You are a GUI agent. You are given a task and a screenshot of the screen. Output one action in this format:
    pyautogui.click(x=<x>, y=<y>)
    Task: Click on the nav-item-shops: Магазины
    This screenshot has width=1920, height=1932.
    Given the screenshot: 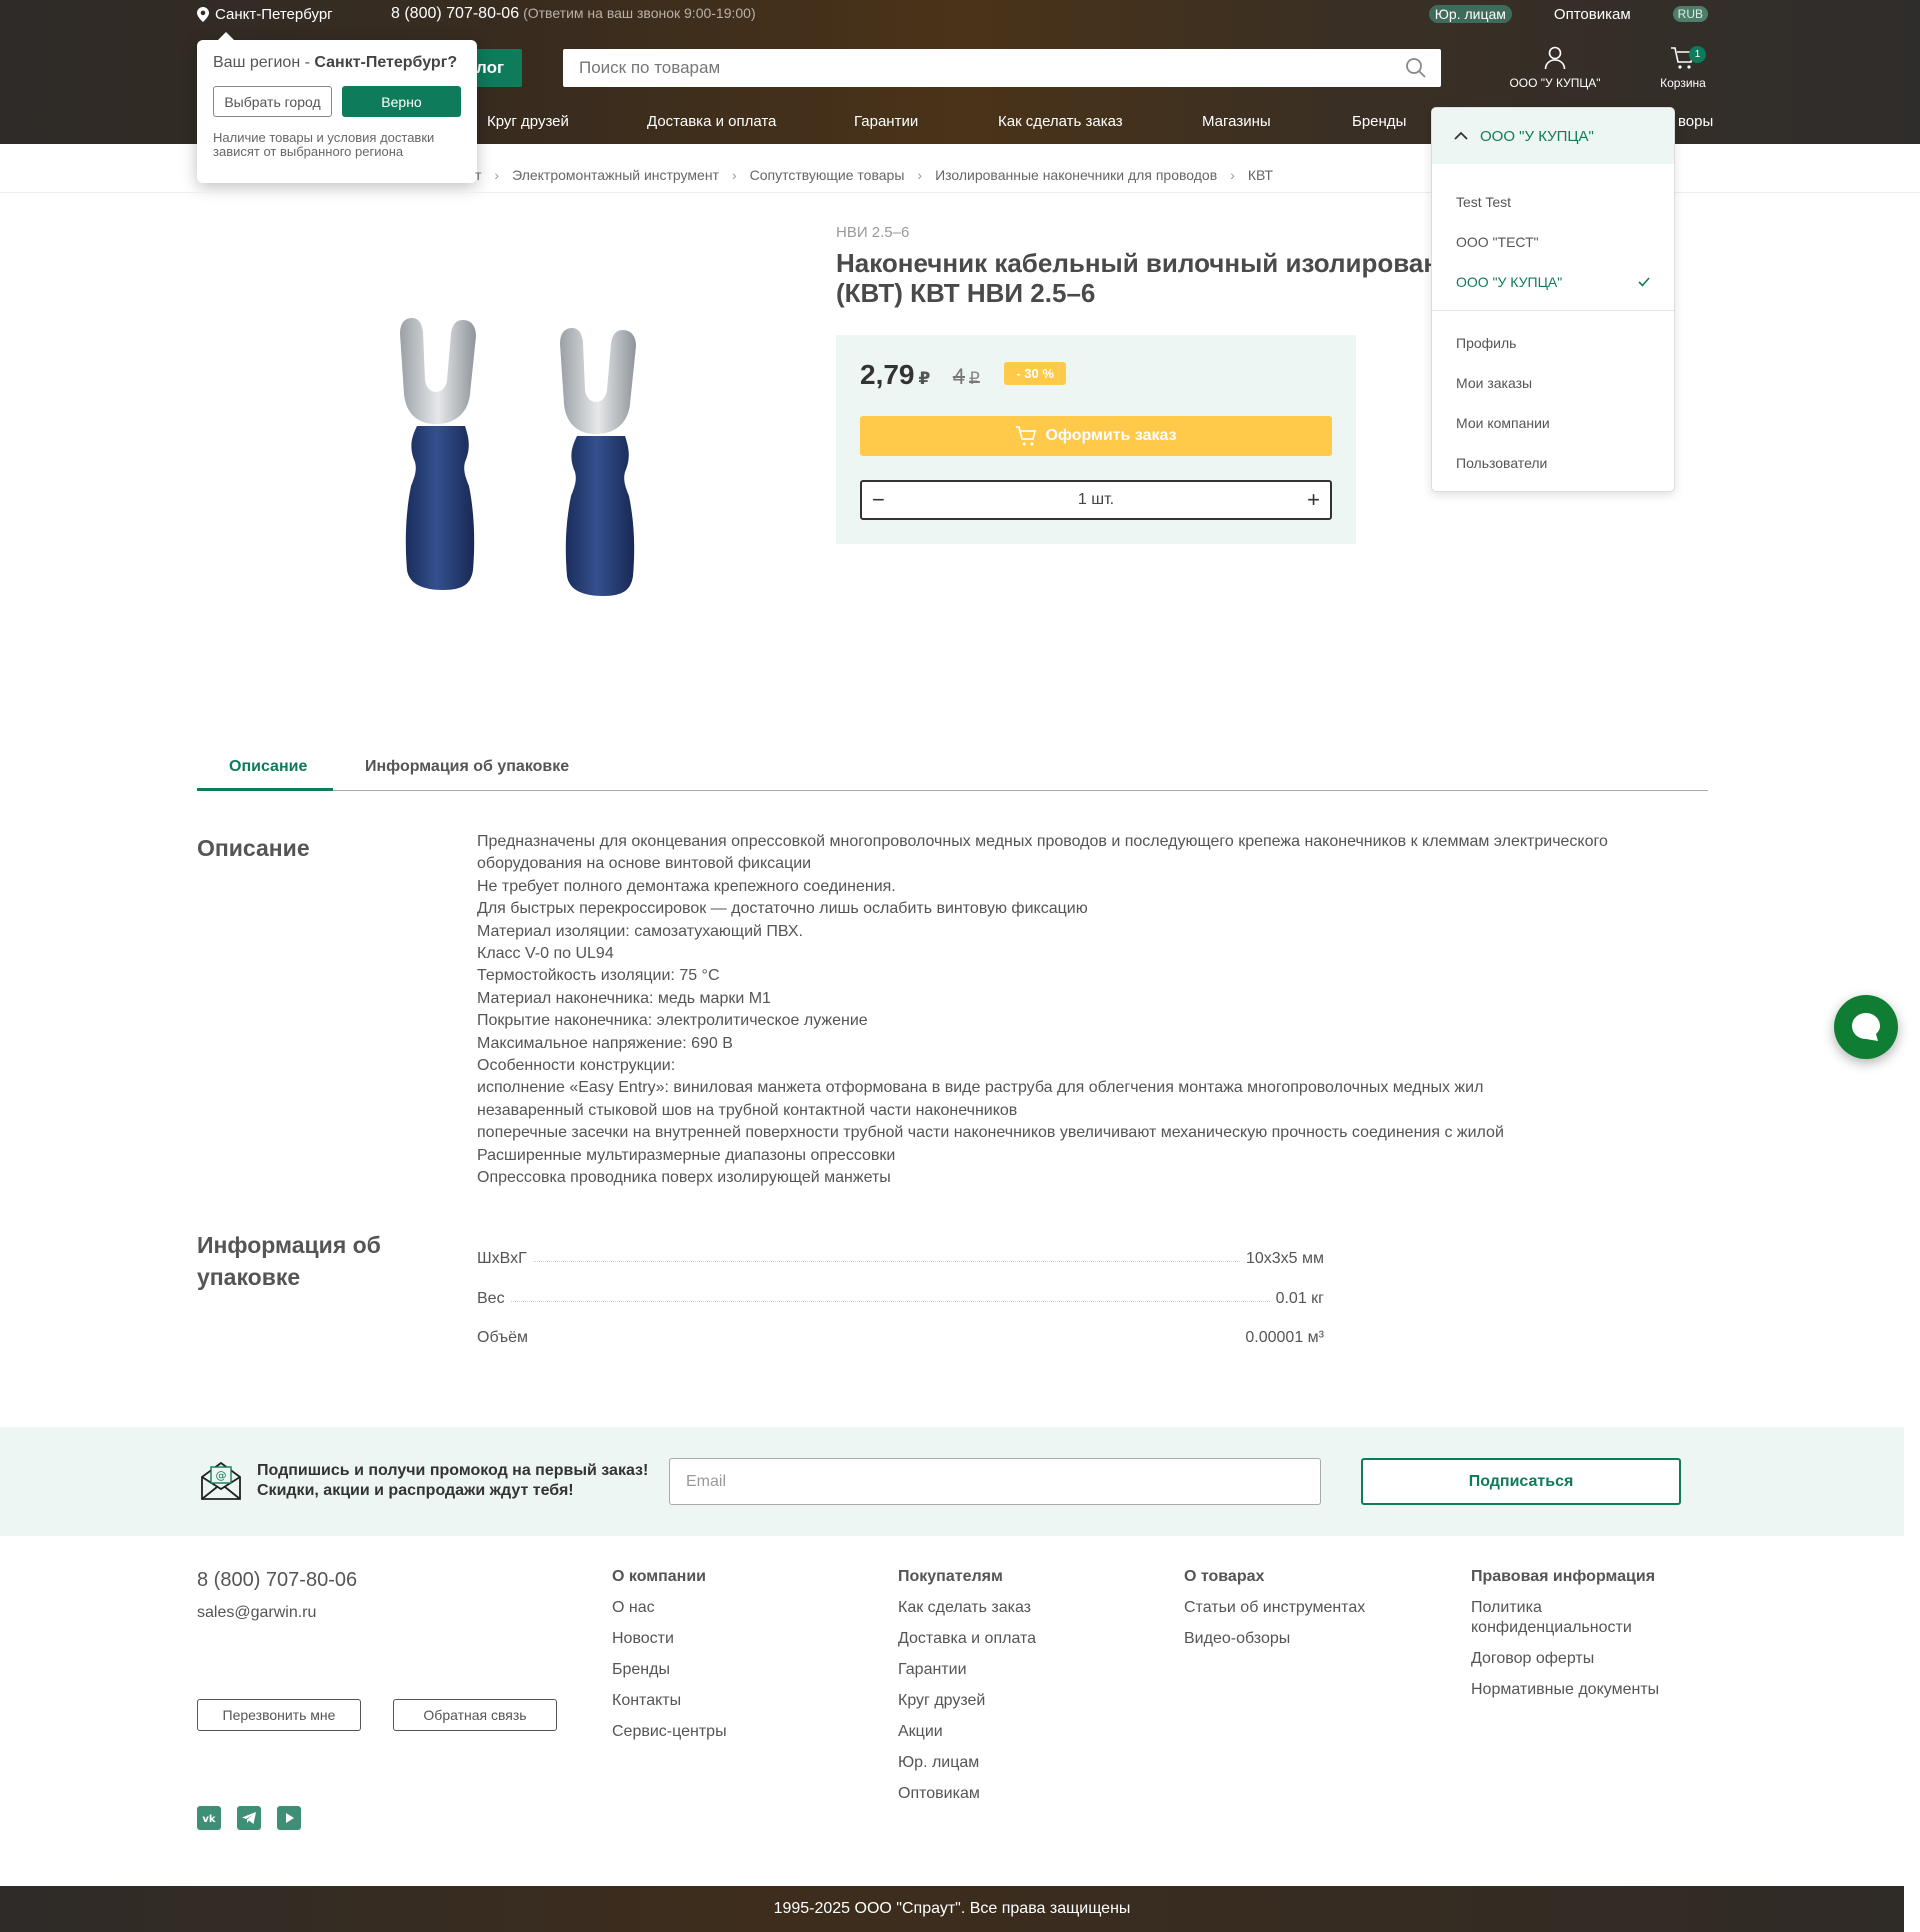 What is the action you would take?
    pyautogui.click(x=1236, y=121)
    